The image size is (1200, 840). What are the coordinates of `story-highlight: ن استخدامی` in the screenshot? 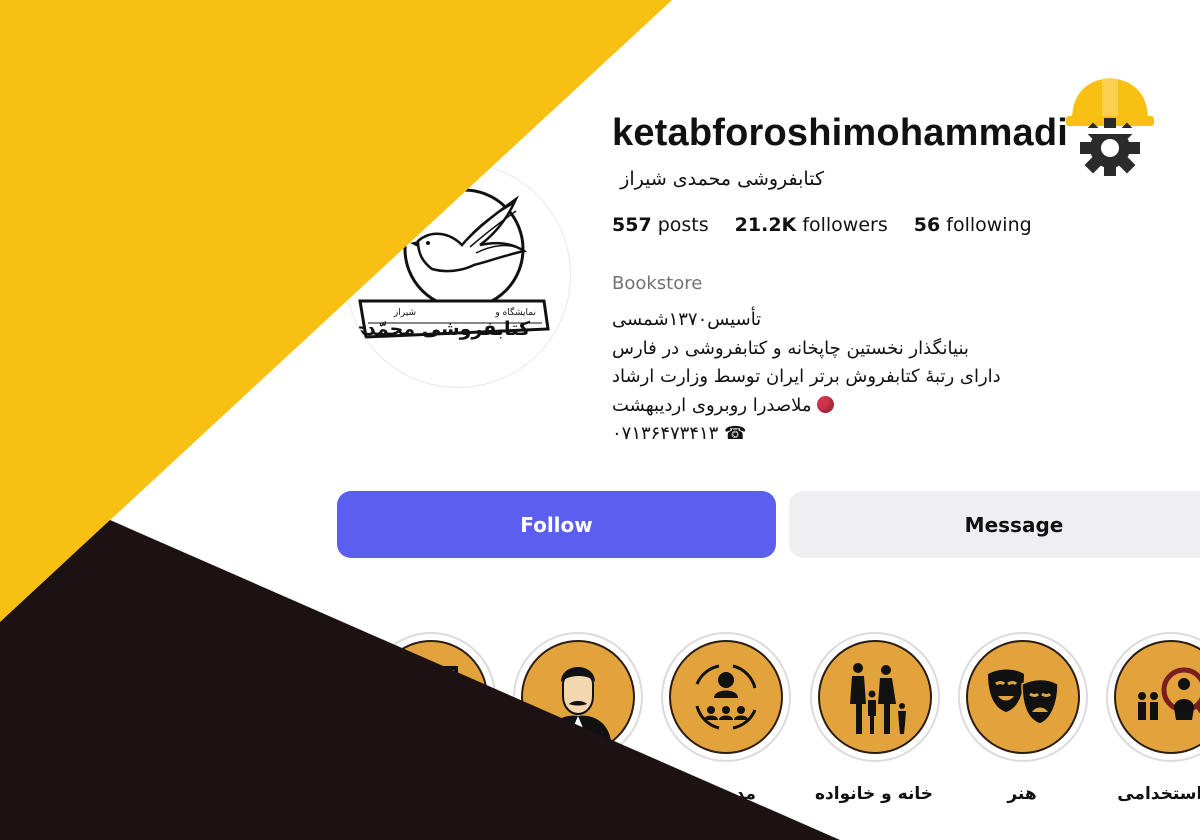 It's located at (1153, 718).